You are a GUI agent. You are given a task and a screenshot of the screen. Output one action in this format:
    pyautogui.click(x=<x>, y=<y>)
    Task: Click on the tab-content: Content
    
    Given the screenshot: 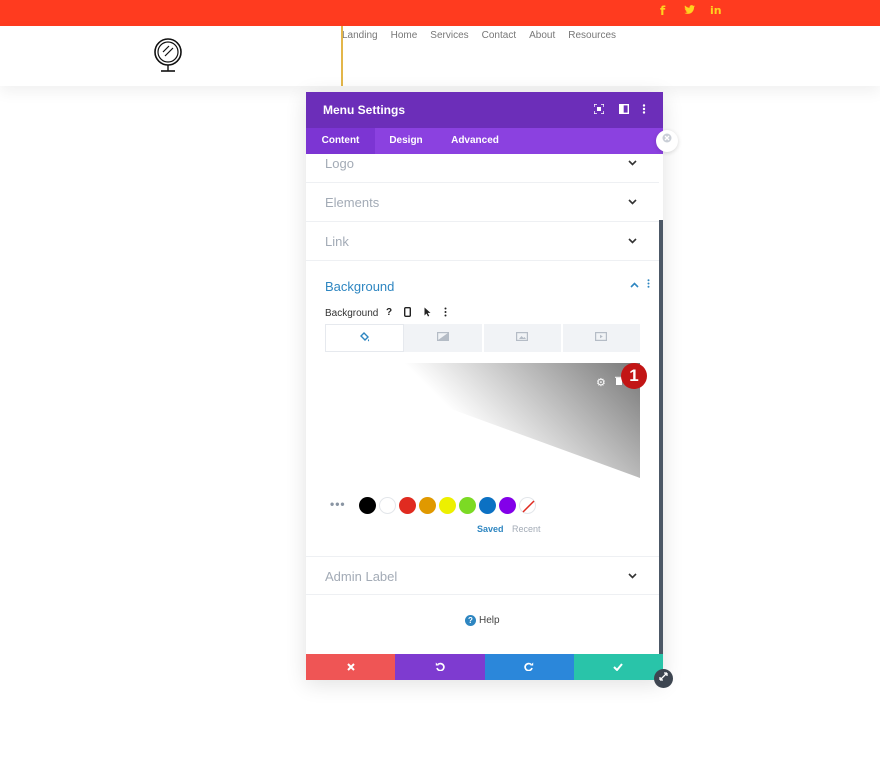 What is the action you would take?
    pyautogui.click(x=340, y=141)
    